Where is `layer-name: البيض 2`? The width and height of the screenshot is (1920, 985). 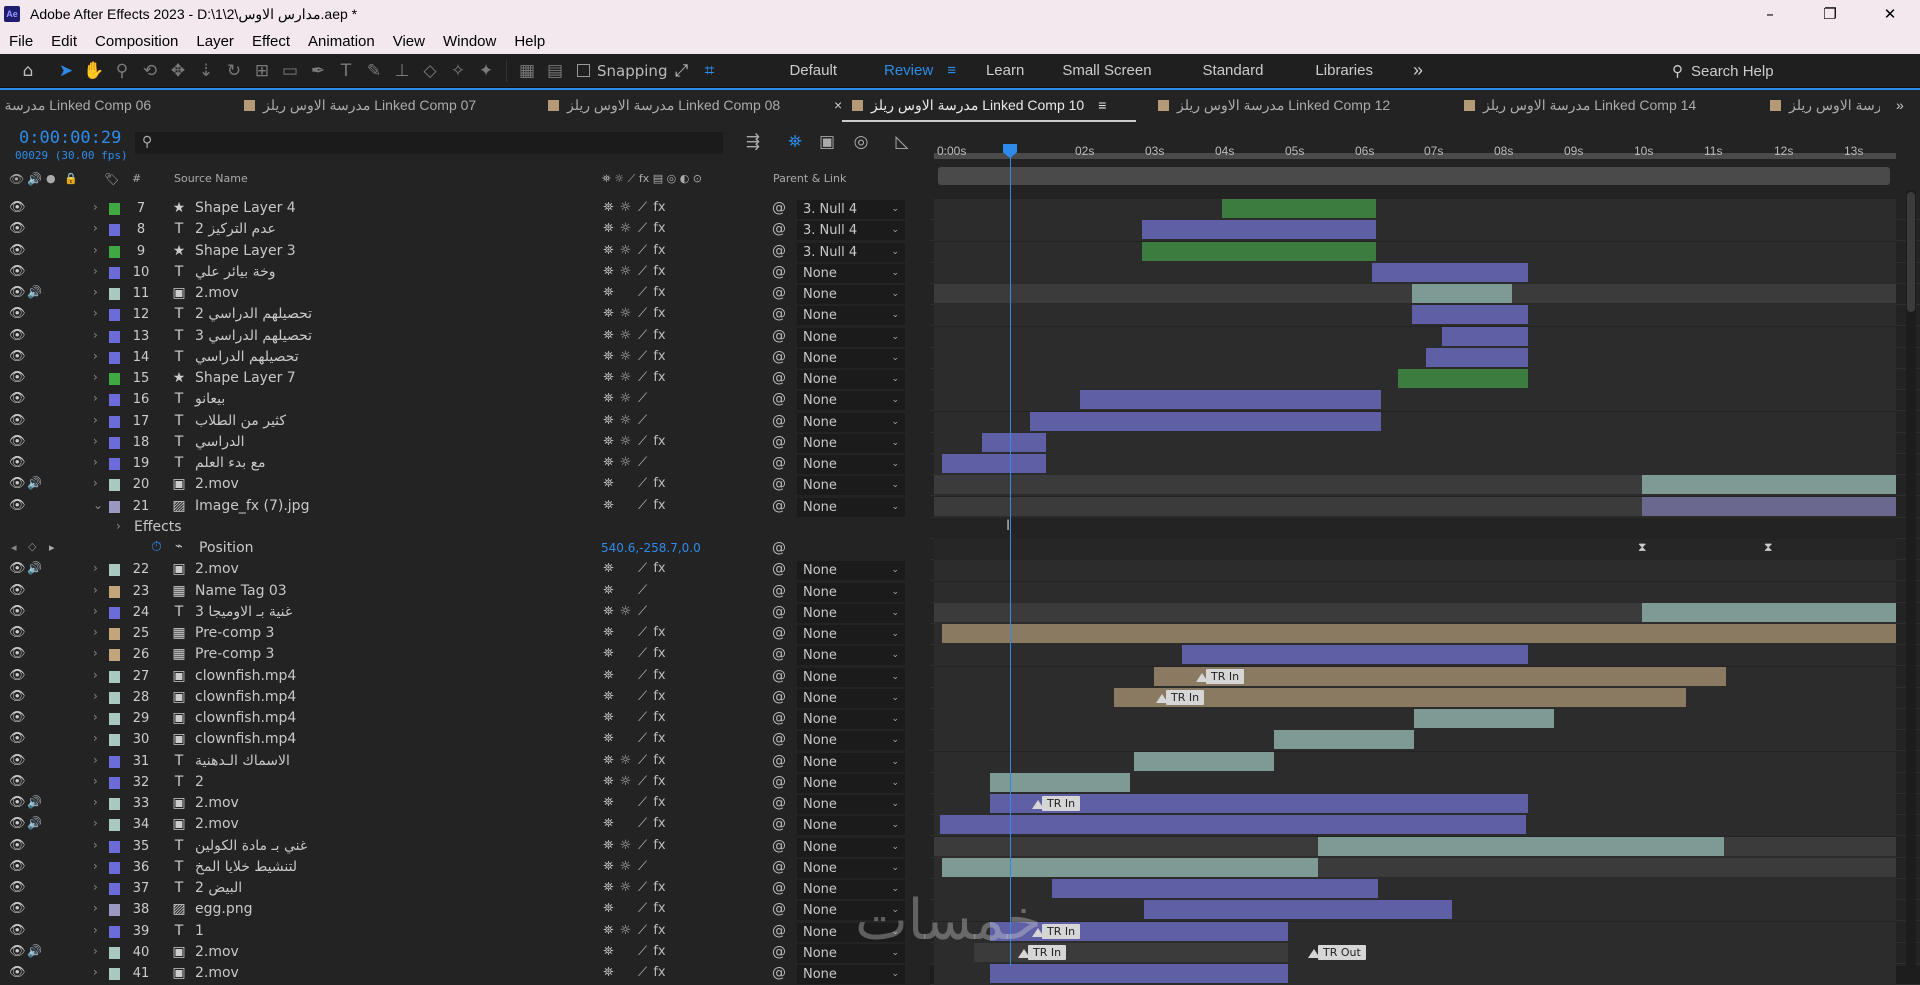
layer-name: البيض 2 is located at coordinates (218, 888).